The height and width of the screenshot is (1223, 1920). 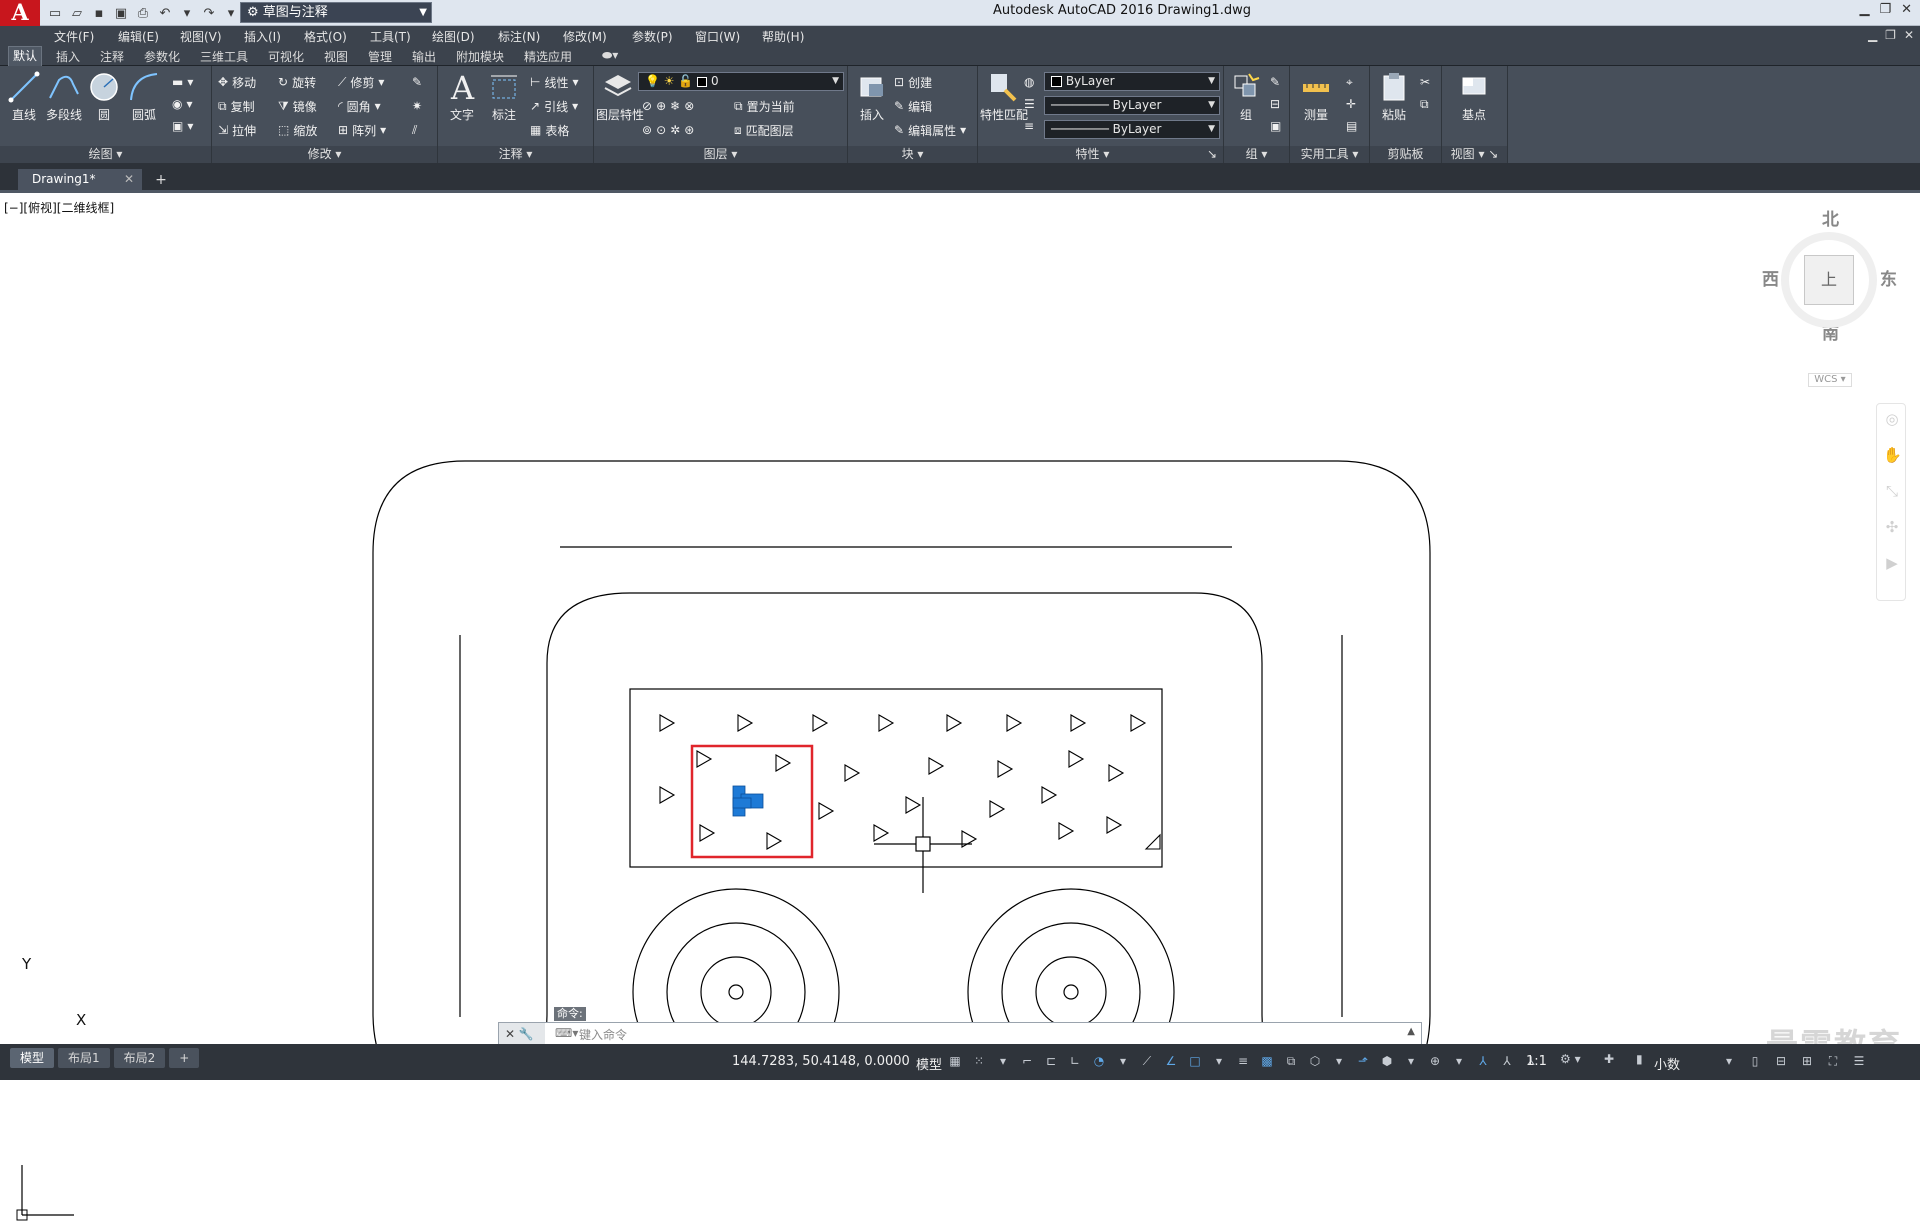 What do you see at coordinates (504, 96) in the screenshot?
I see `dimension-button: 标注` at bounding box center [504, 96].